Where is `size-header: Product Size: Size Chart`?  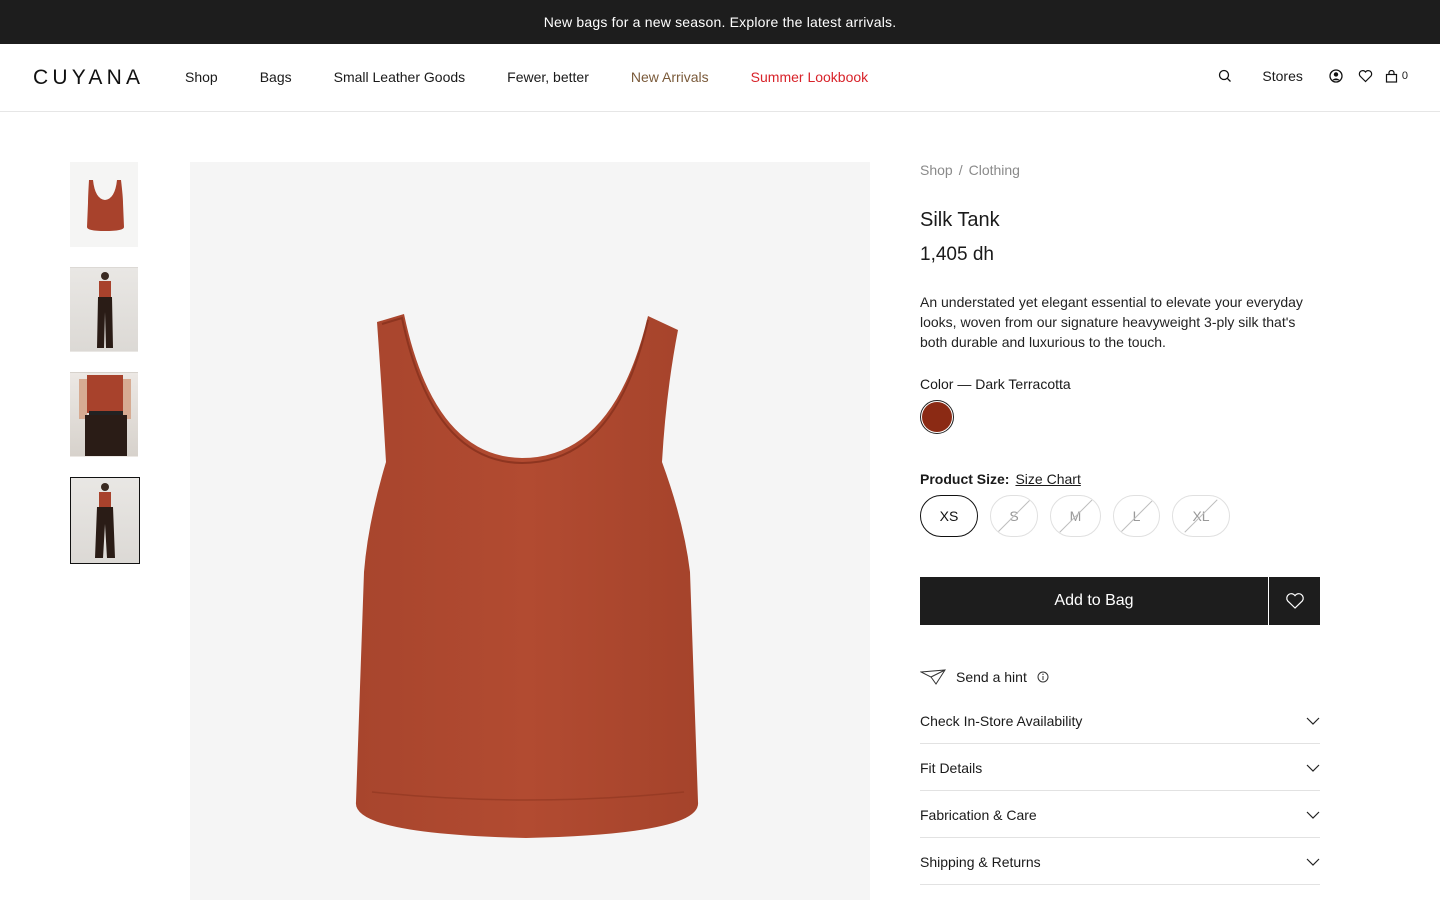
size-header: Product Size: Size Chart is located at coordinates (1120, 479).